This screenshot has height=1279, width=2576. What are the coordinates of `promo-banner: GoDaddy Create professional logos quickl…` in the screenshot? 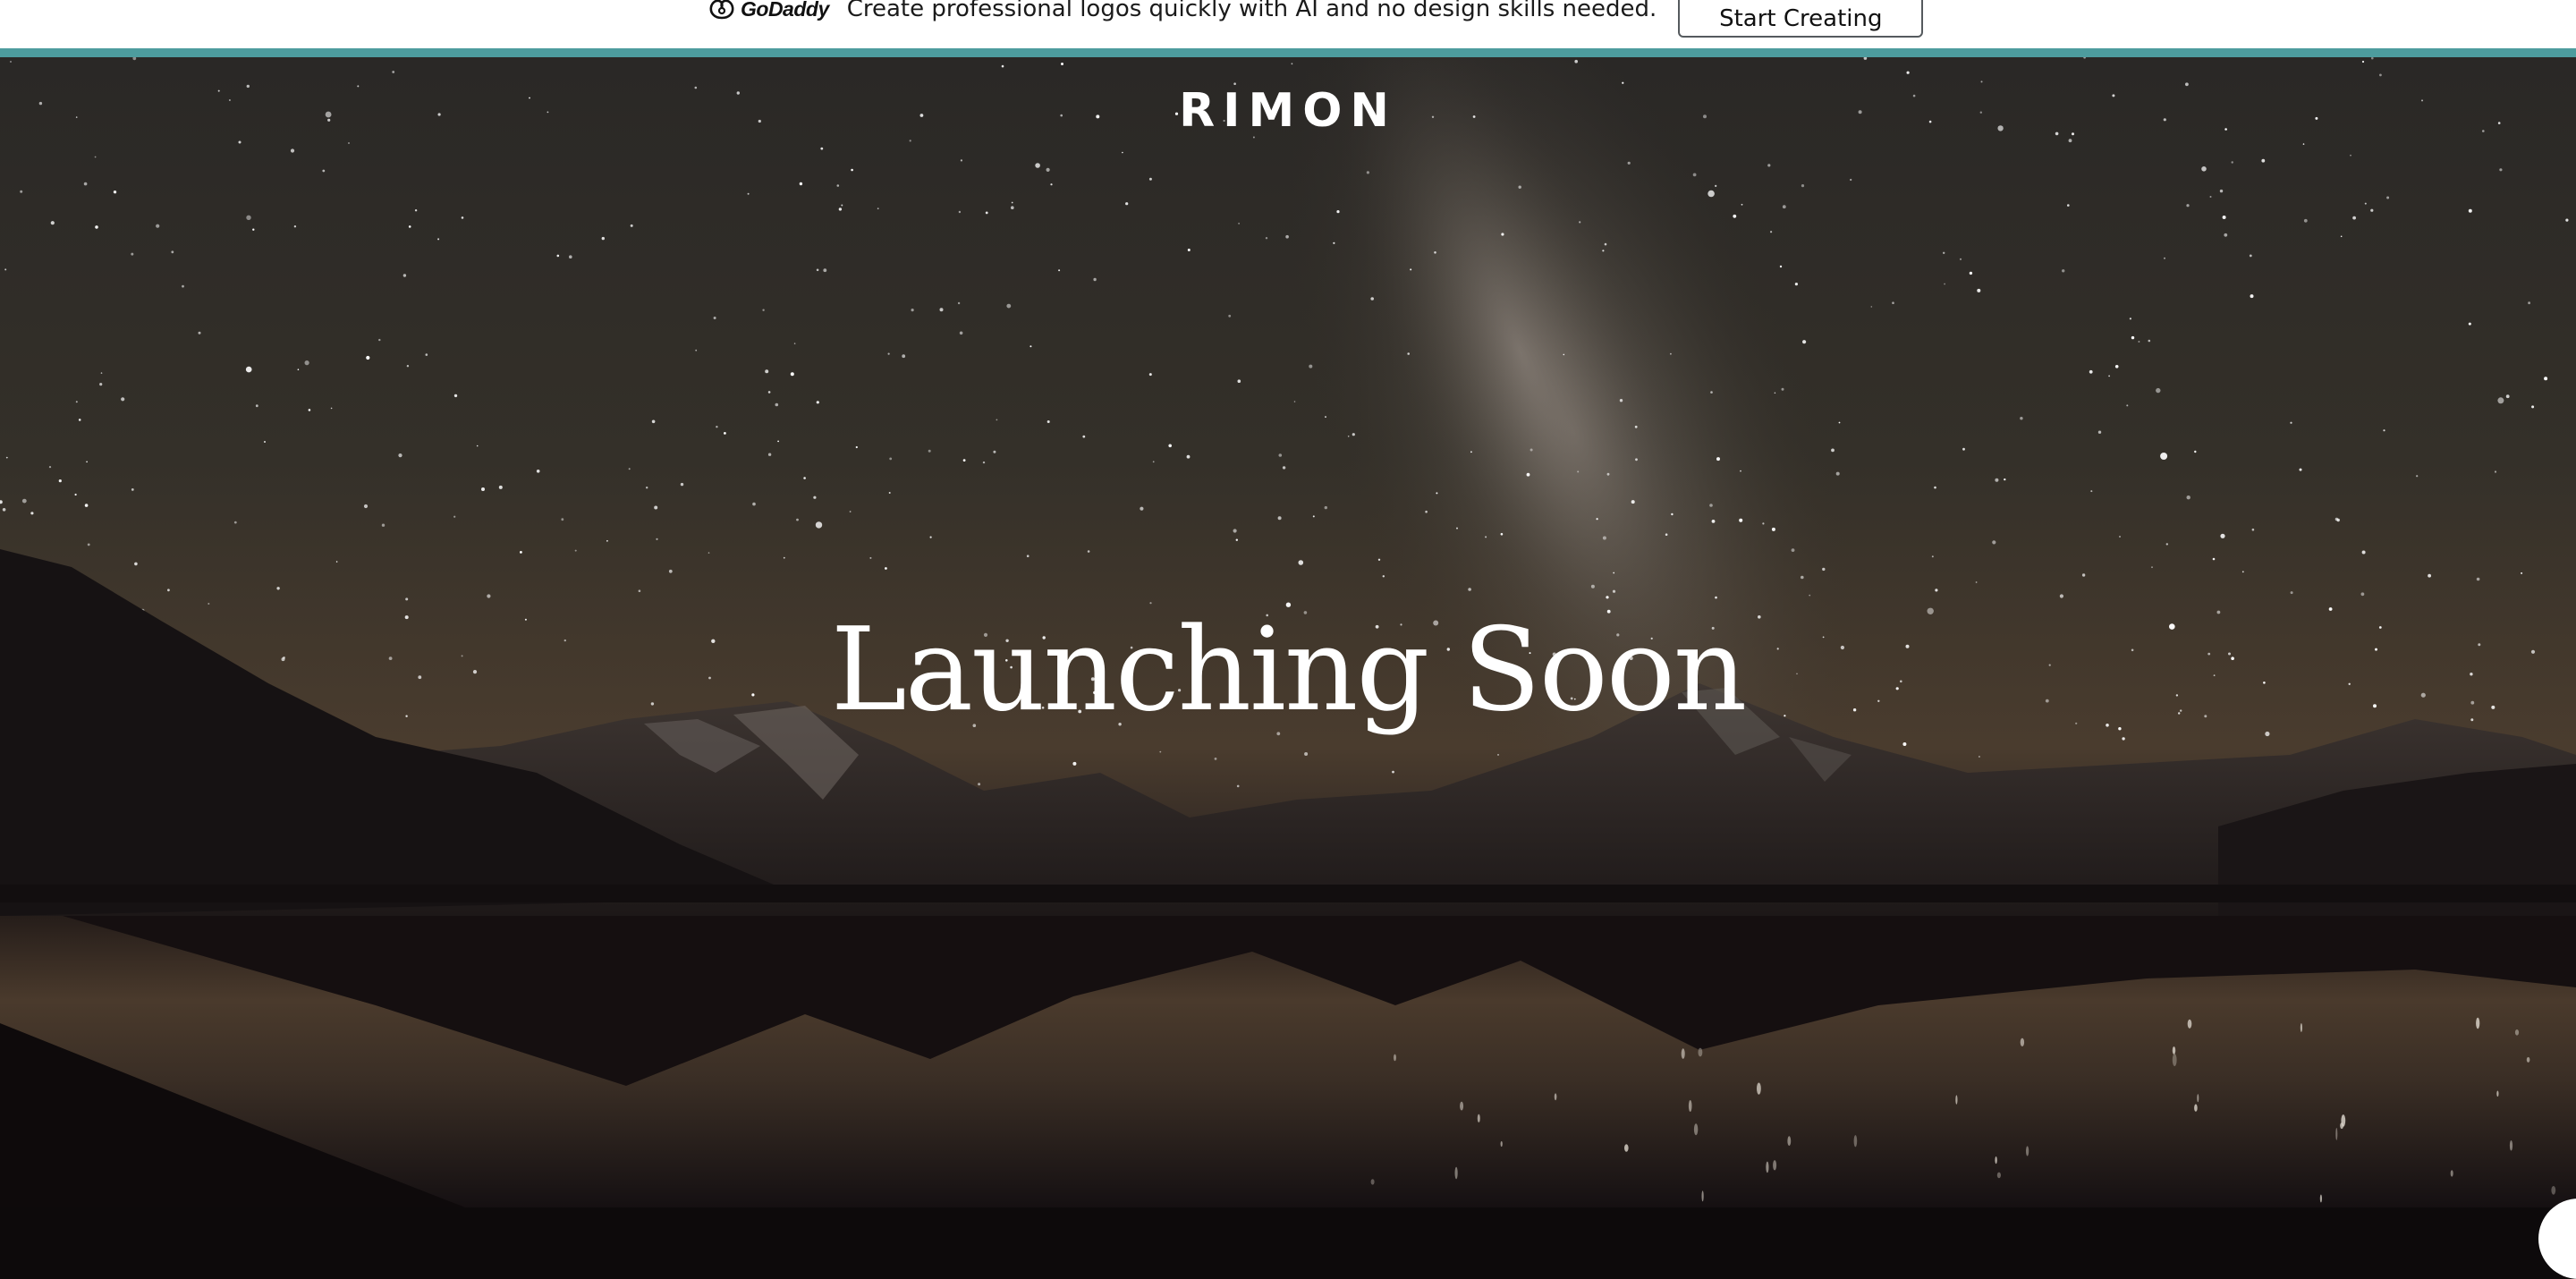 It's located at (1288, 24).